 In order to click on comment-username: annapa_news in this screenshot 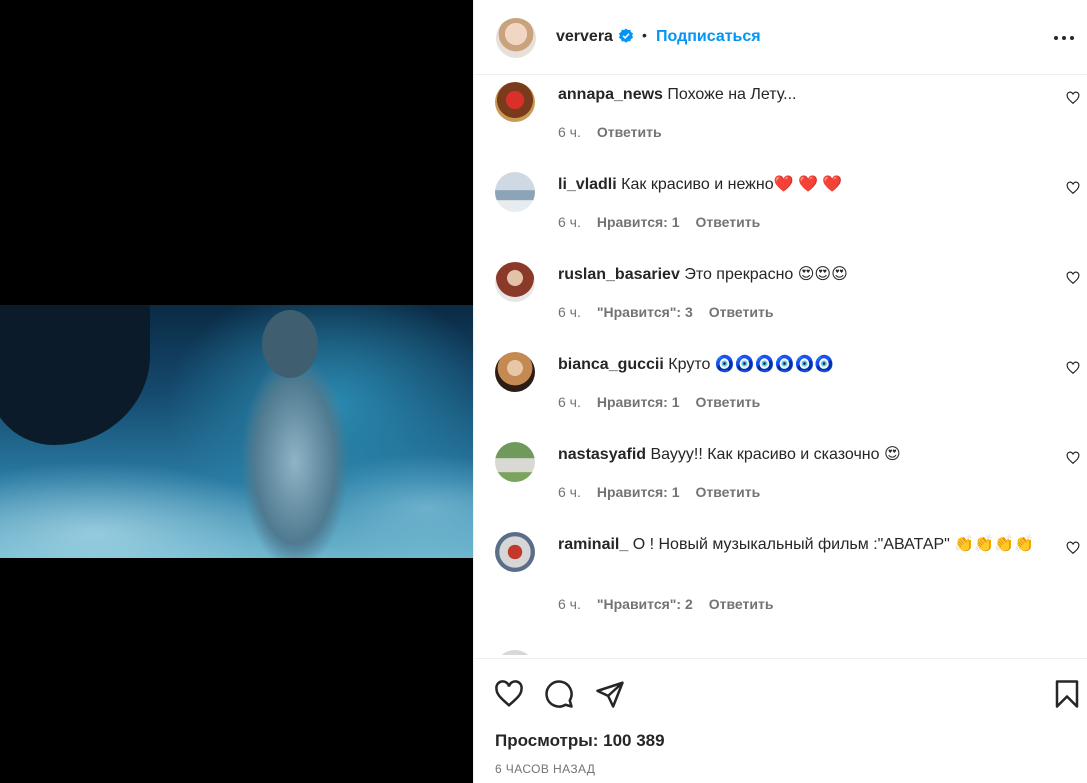, I will do `click(610, 94)`.